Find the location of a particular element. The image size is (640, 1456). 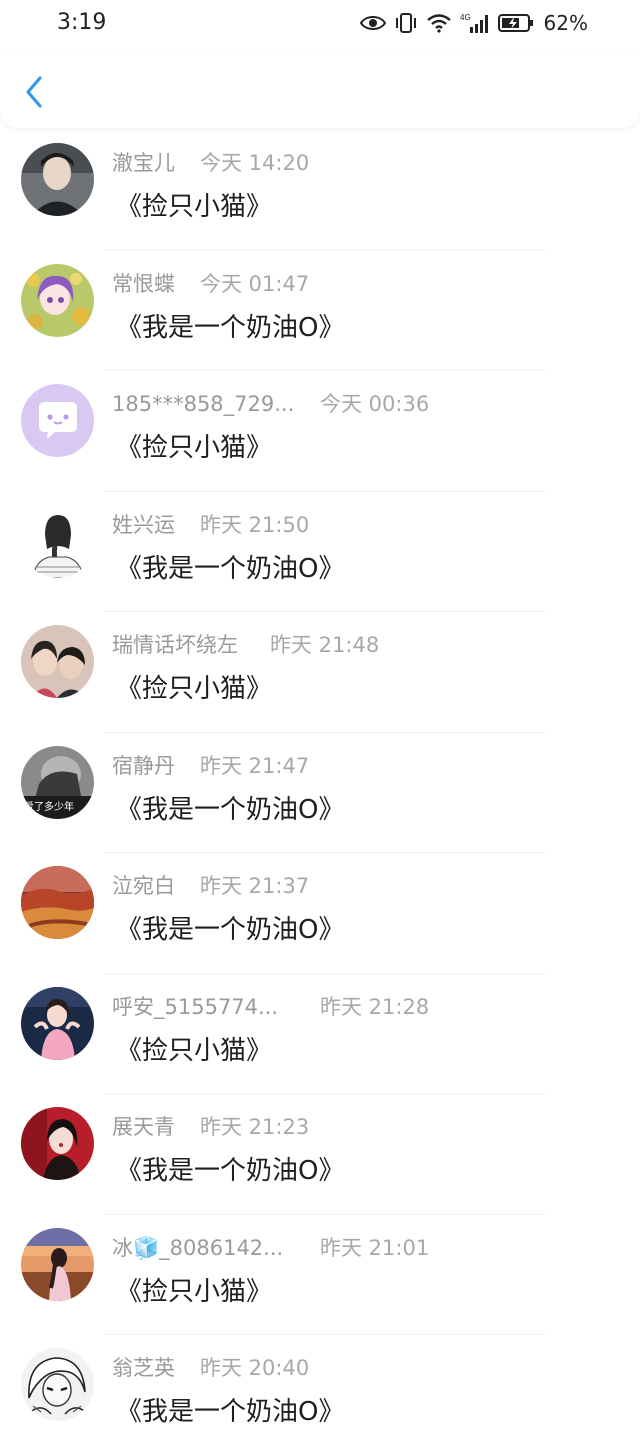

user-name: 泣宛白 is located at coordinates (143, 886).